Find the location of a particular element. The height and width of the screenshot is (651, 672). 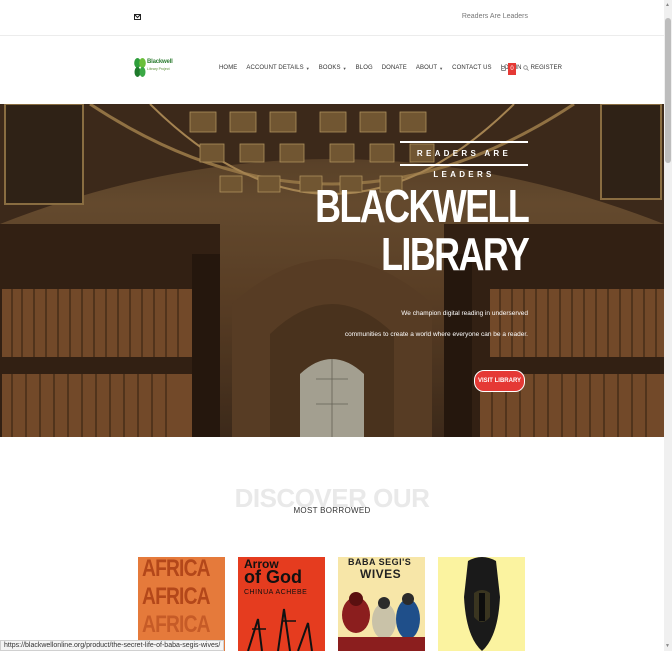

hero-title-line1: BLACKWELL is located at coordinates (422, 206).